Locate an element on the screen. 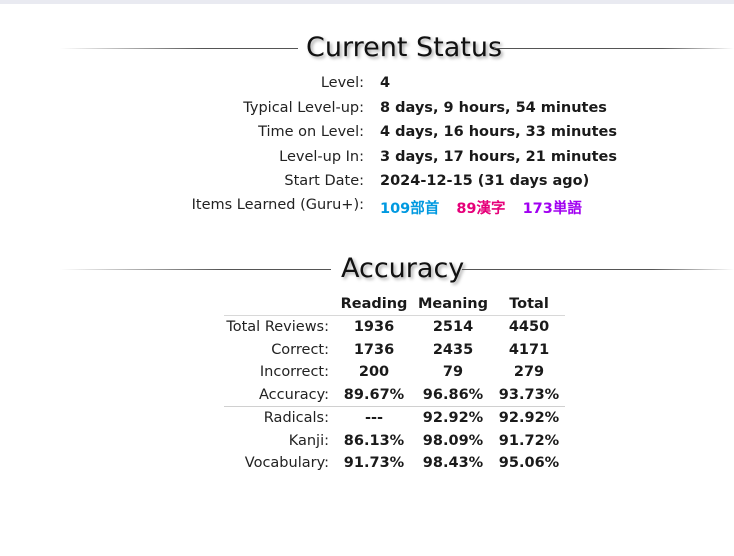  status-value: 4 is located at coordinates (385, 83).